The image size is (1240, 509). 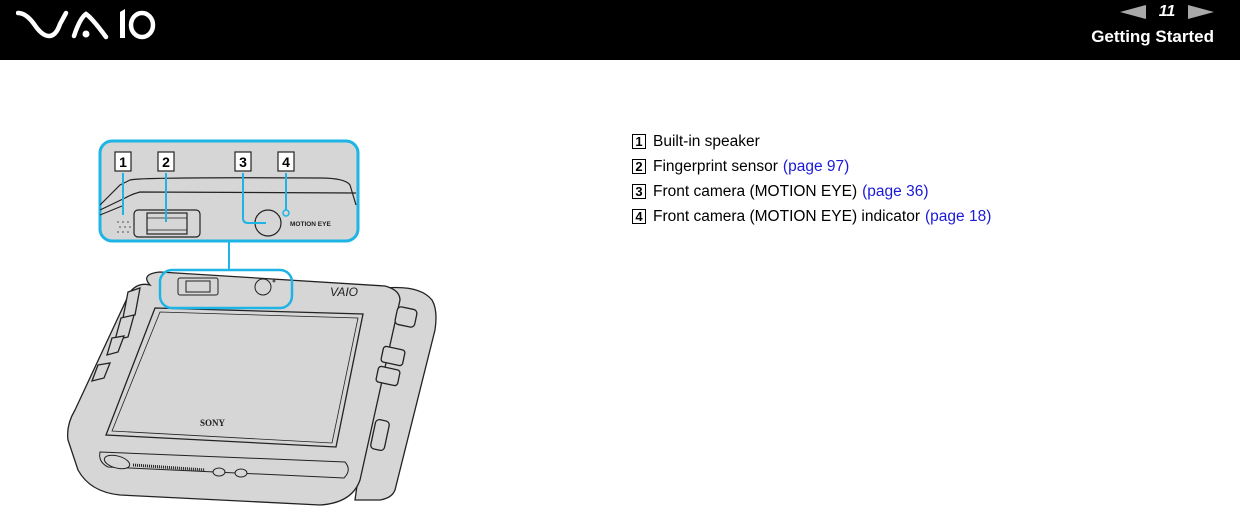 I want to click on callout-number-2: 2, so click(x=166, y=161).